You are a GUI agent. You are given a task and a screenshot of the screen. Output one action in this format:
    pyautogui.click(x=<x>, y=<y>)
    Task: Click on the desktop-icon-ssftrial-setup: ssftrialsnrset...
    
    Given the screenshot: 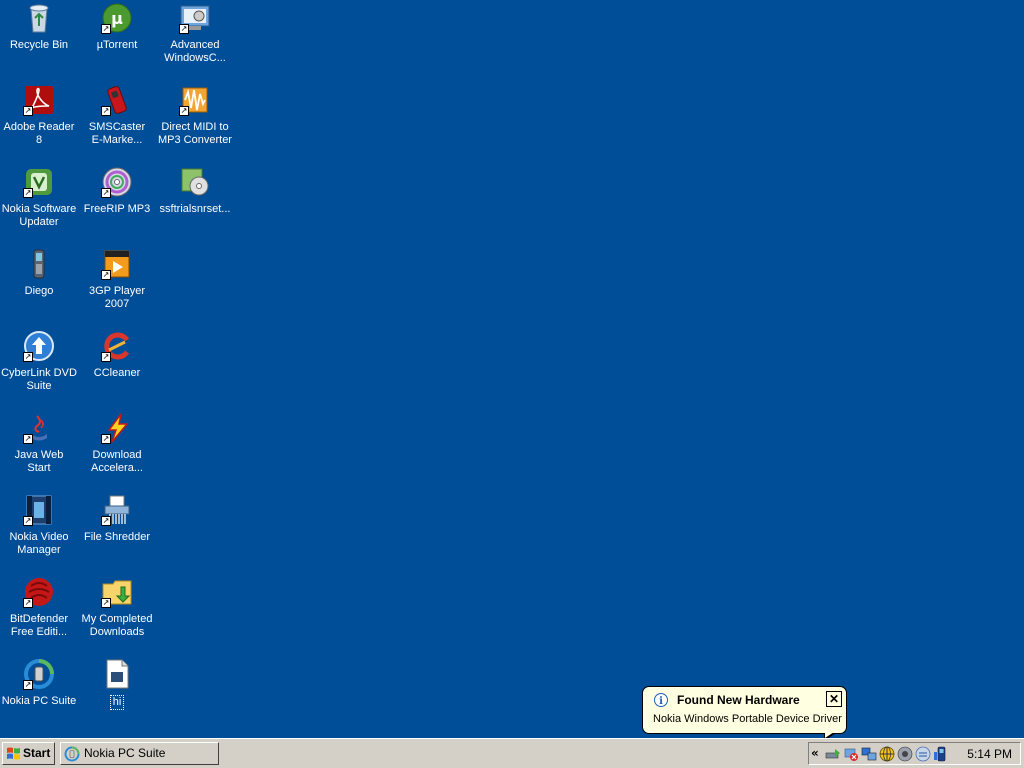 What is the action you would take?
    pyautogui.click(x=195, y=191)
    